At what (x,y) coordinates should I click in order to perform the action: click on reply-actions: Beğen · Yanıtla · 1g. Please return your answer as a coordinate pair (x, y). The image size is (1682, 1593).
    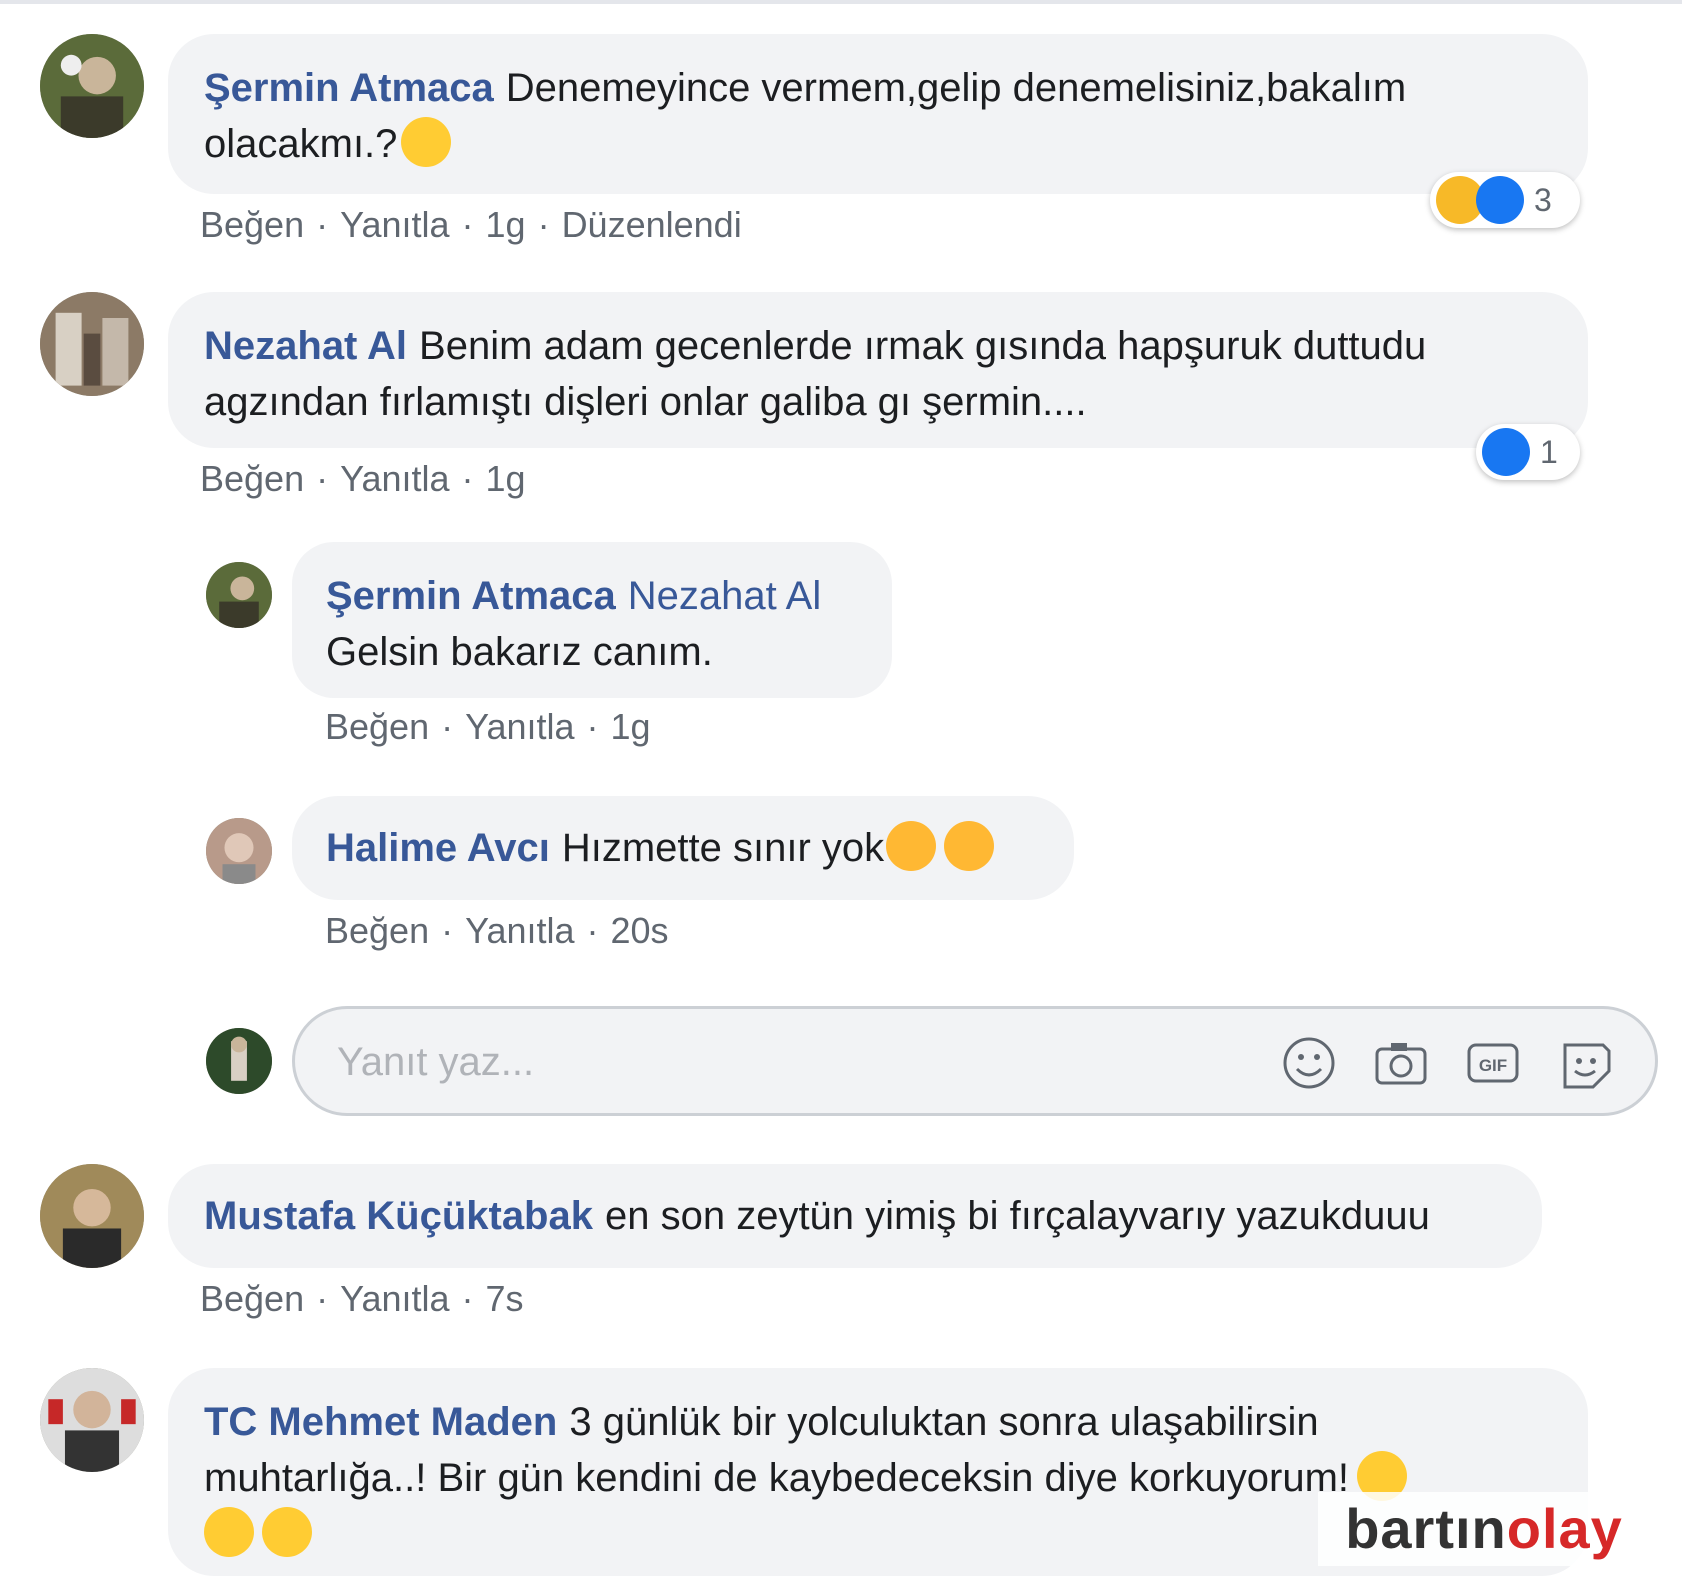
    Looking at the image, I should click on (488, 727).